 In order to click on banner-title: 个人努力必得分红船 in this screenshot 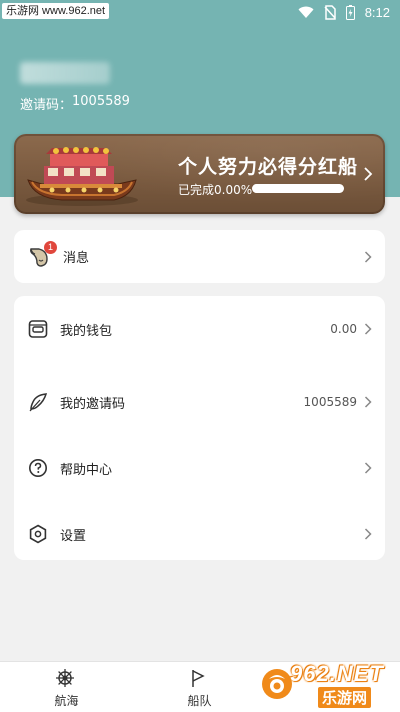, I will do `click(268, 167)`.